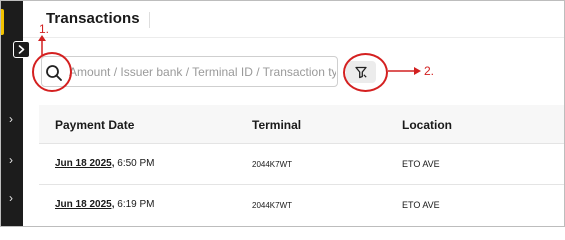 The width and height of the screenshot is (565, 240). I want to click on title-divider, so click(149, 20).